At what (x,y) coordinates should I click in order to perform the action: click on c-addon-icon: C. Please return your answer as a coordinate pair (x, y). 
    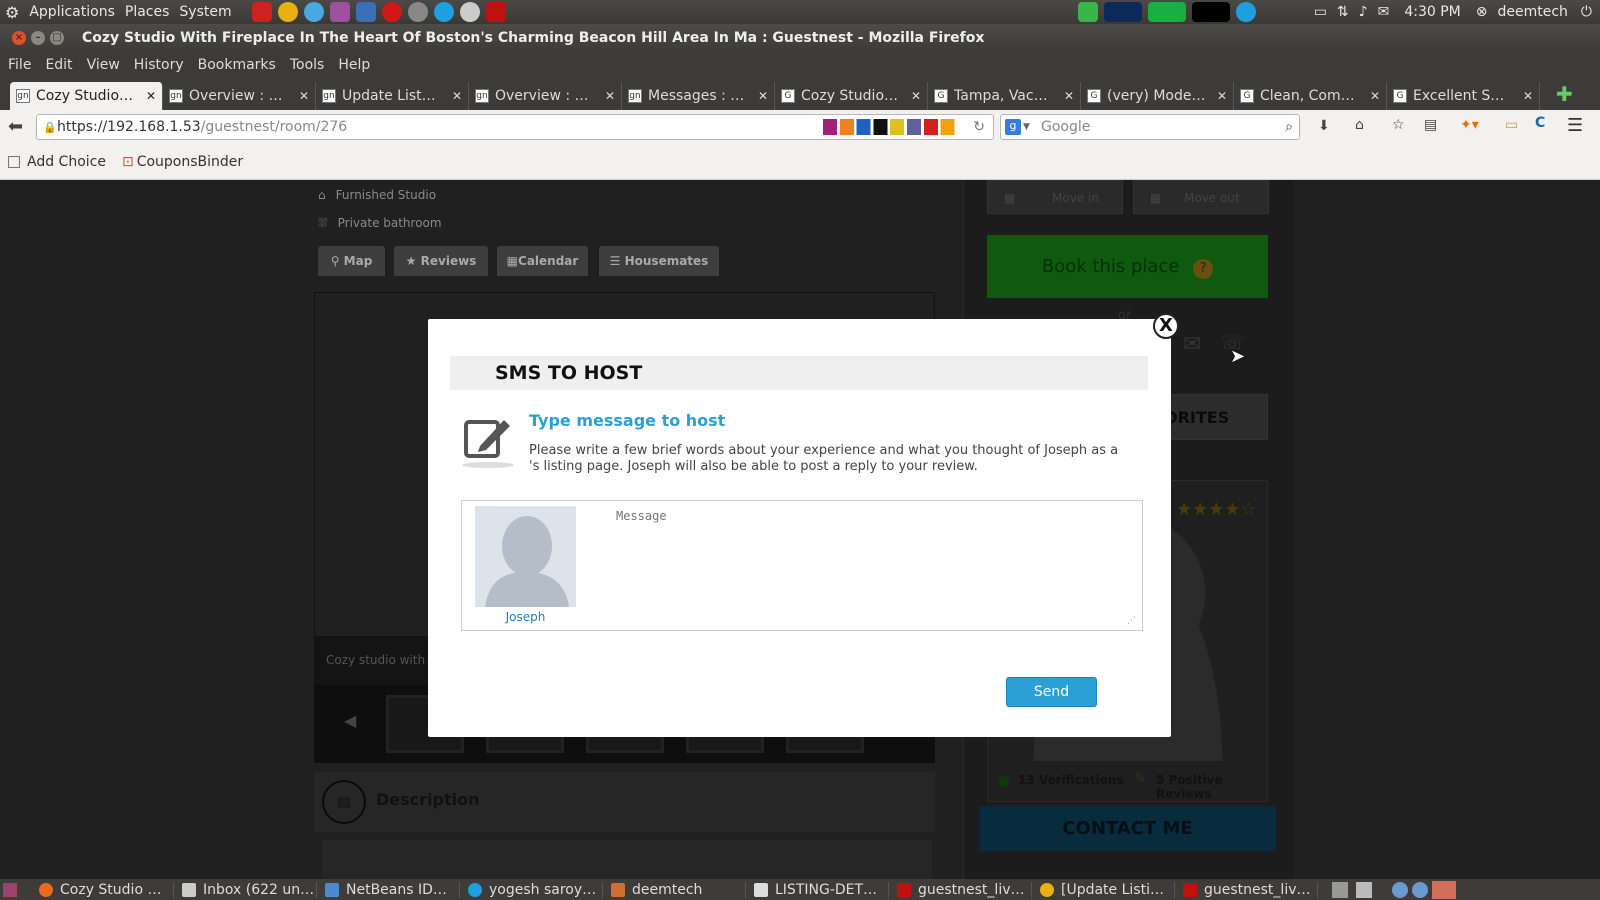
    Looking at the image, I should click on (1540, 123).